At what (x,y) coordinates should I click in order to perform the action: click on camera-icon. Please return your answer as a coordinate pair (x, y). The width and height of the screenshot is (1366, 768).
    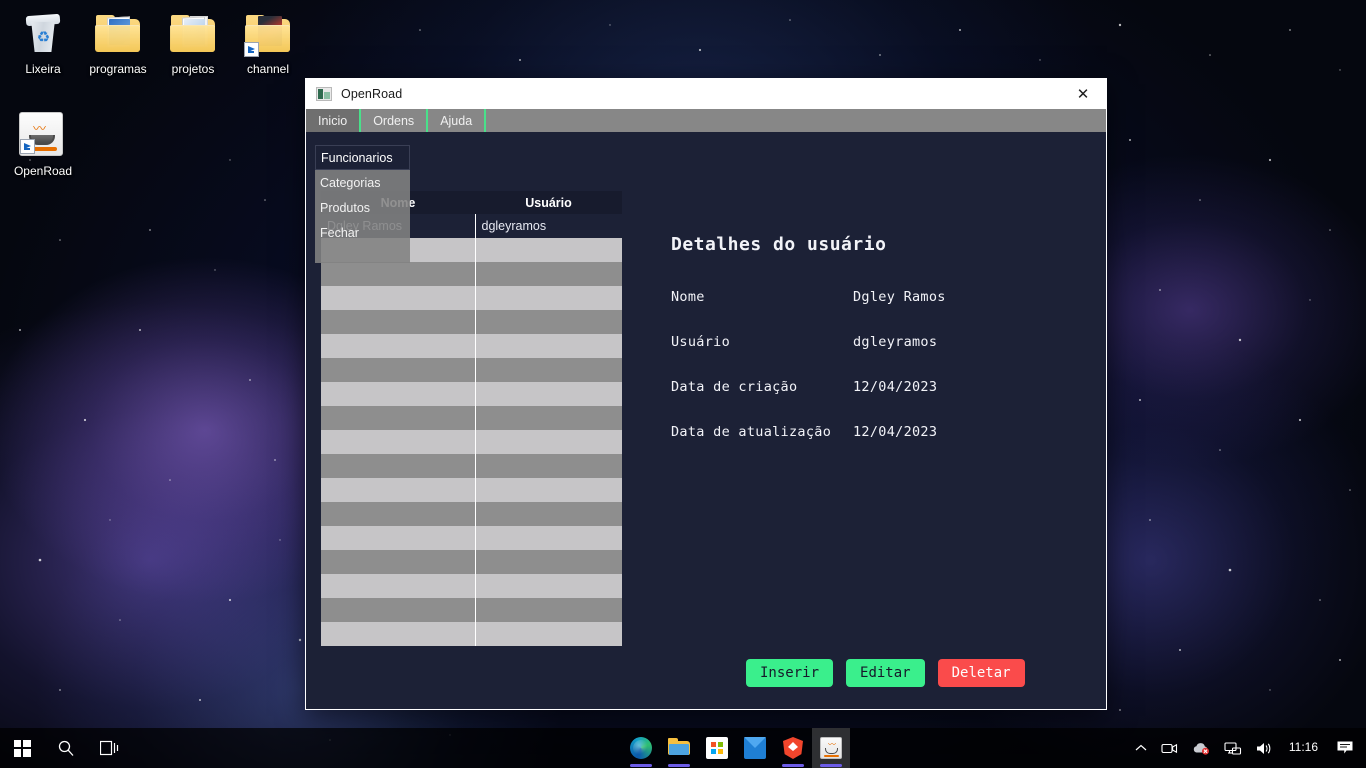
    Looking at the image, I should click on (1169, 748).